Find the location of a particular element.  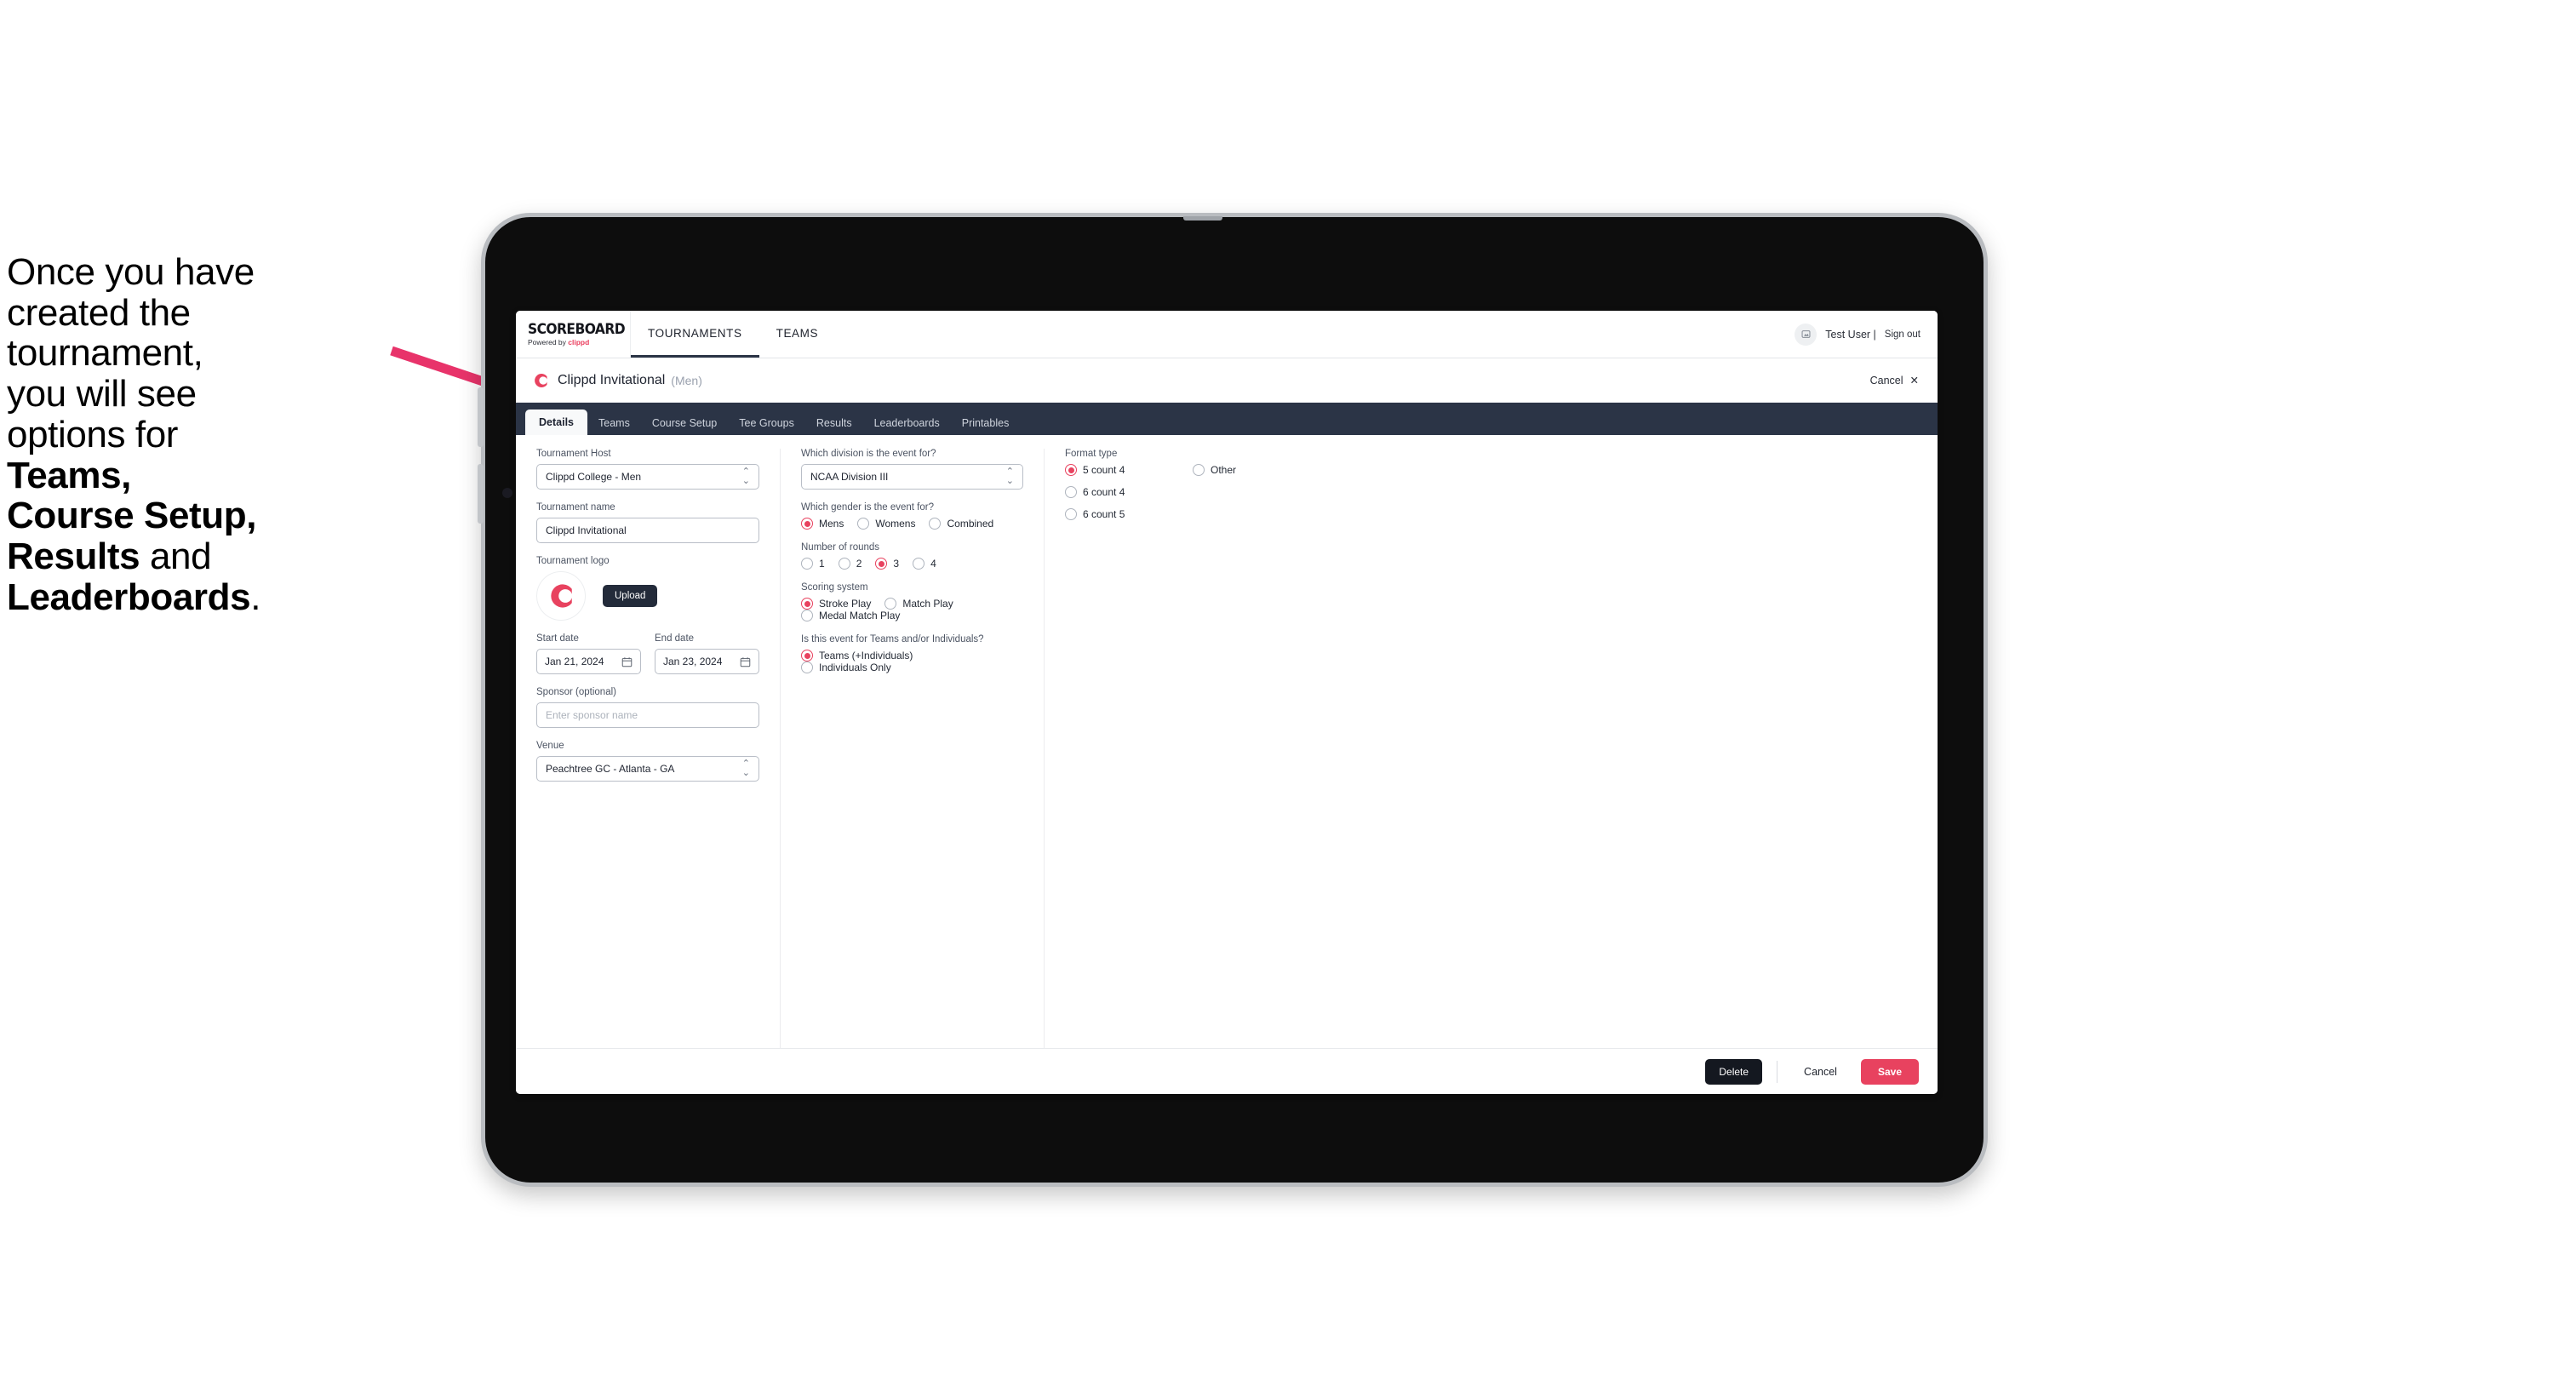

radio-label: Mens is located at coordinates (831, 524).